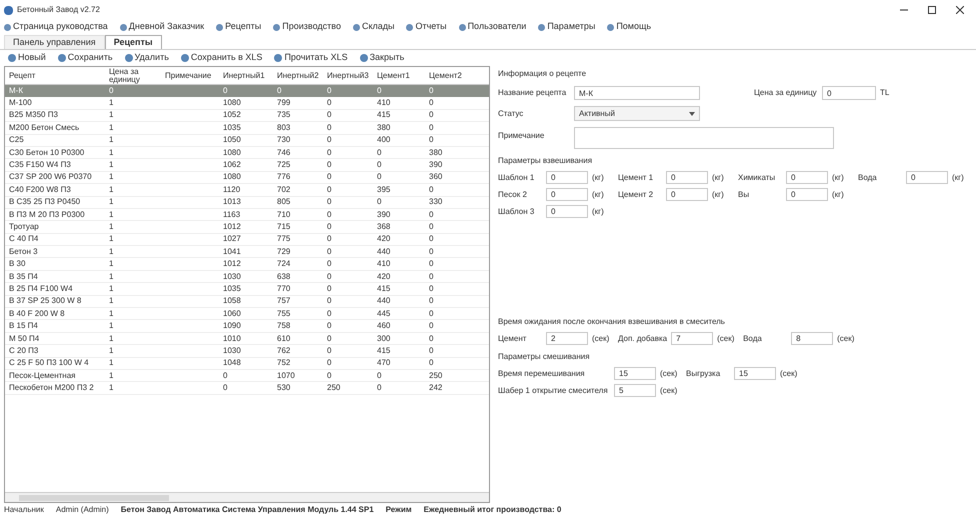  Describe the element at coordinates (24, 350) in the screenshot. I see `table-cell-text: С 20 П3` at that location.